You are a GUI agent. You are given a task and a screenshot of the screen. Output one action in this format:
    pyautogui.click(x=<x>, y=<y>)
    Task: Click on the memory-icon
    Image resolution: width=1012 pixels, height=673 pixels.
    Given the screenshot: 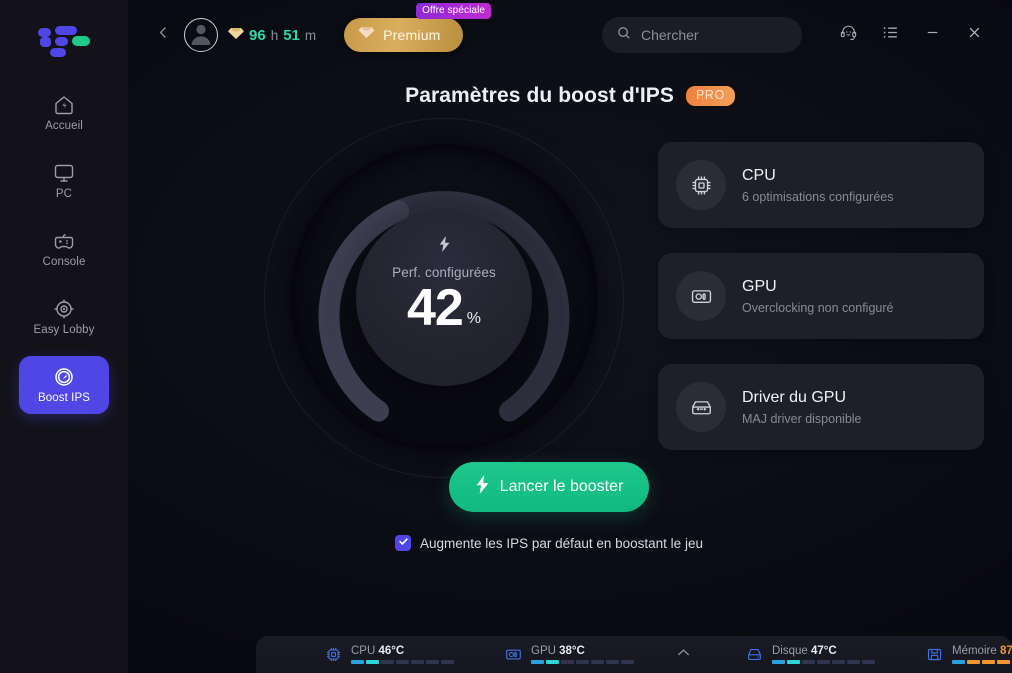 What is the action you would take?
    pyautogui.click(x=934, y=654)
    